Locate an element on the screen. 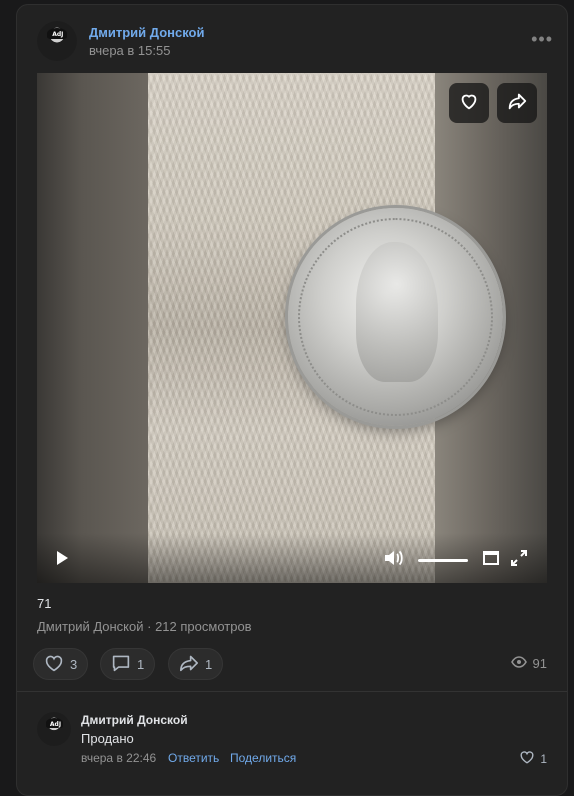 This screenshot has height=796, width=574. eye-icon is located at coordinates (518, 663).